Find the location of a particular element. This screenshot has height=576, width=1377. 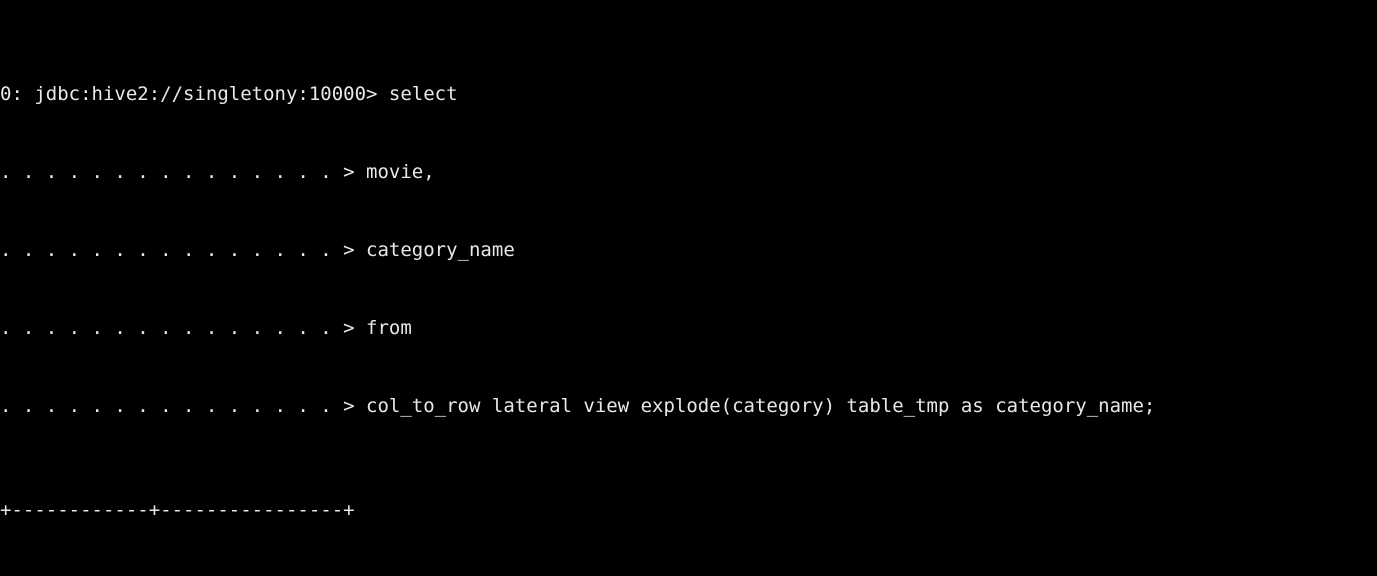

query-line-from: . . . . . . . . . . . . . . . > from is located at coordinates (206, 328).